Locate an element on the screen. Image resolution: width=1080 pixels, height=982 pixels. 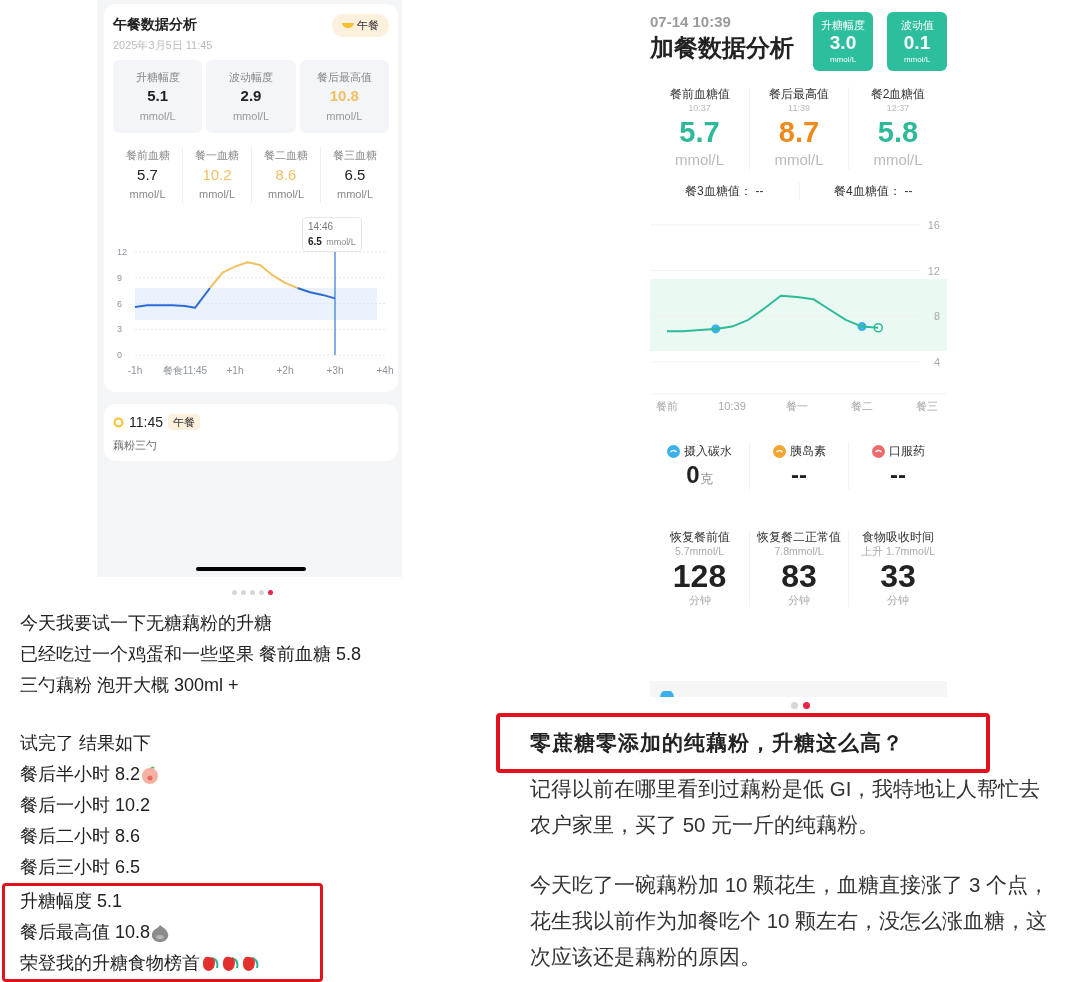
post-text-line: 餐后最高值 10.8 is located at coordinates (85, 932).